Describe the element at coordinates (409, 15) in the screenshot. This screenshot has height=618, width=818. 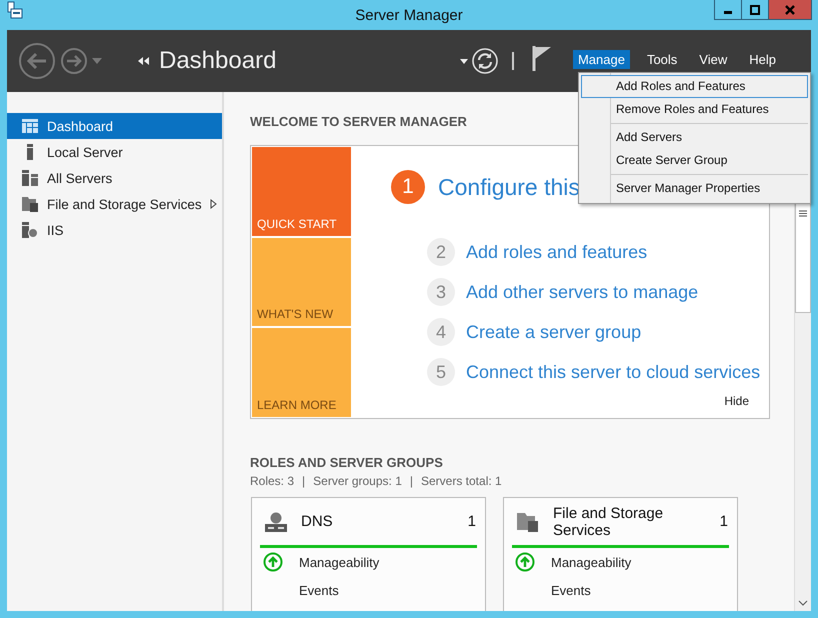
I see `window-title: Server Manager` at that location.